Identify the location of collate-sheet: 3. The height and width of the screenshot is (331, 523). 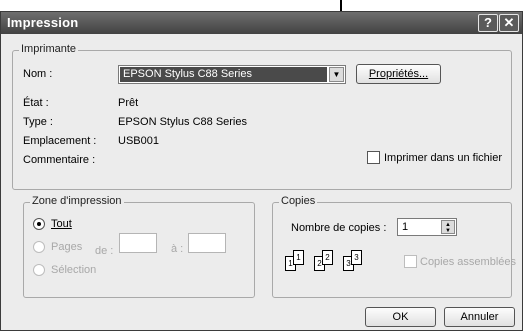
(356, 257).